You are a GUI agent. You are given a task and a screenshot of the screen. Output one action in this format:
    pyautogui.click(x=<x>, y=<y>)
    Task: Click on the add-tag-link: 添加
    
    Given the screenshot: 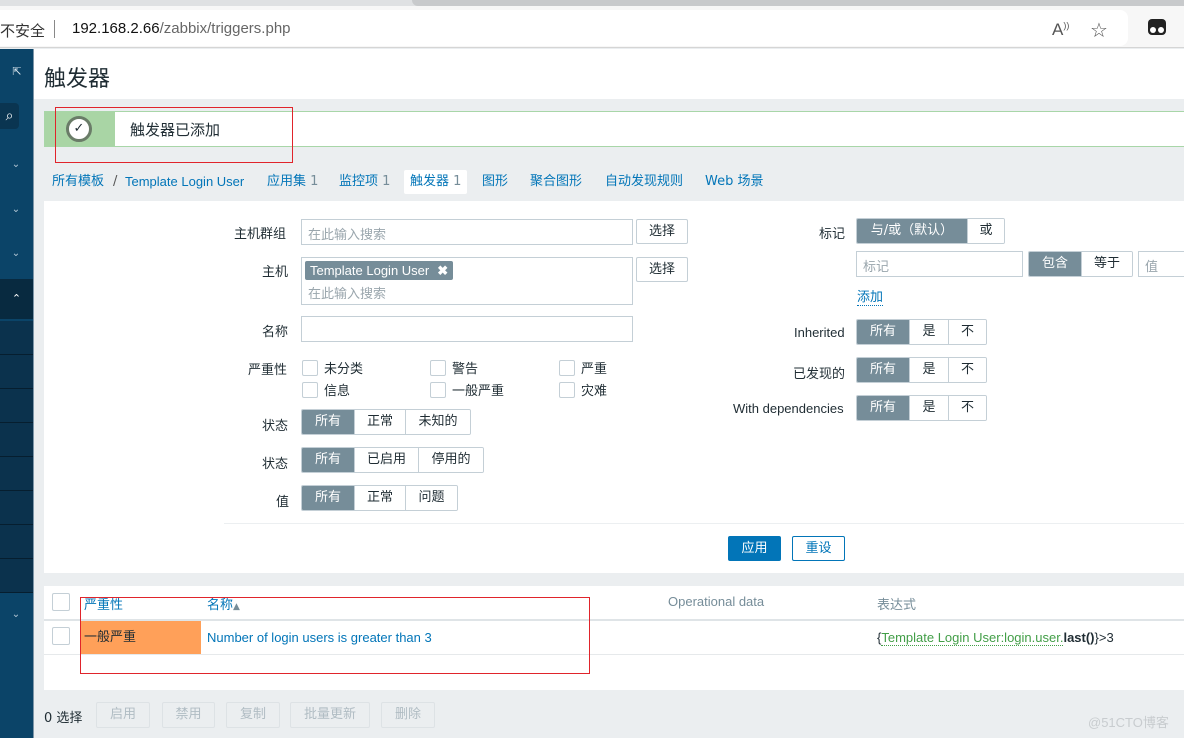 What is the action you would take?
    pyautogui.click(x=870, y=296)
    